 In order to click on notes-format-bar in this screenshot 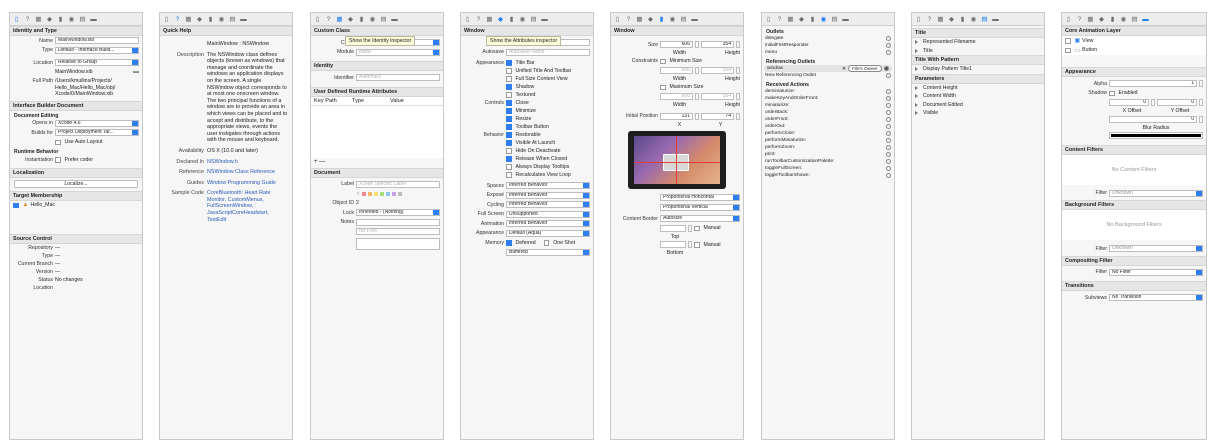, I will do `click(398, 222)`.